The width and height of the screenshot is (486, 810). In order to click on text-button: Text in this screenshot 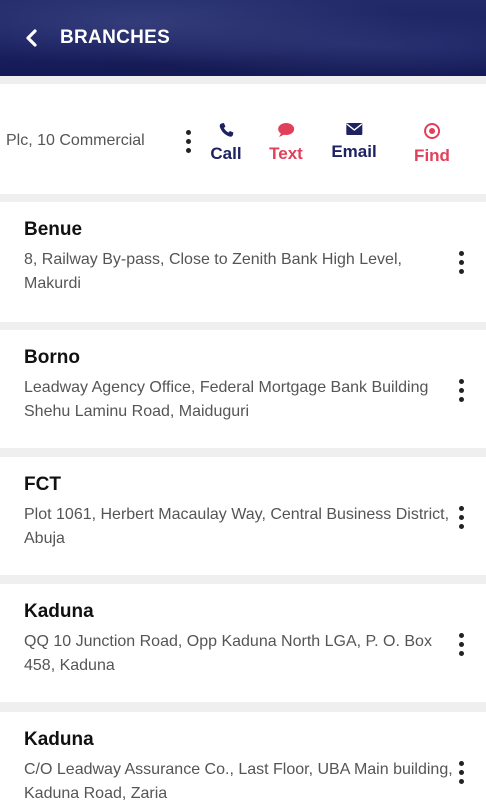, I will do `click(286, 143)`.